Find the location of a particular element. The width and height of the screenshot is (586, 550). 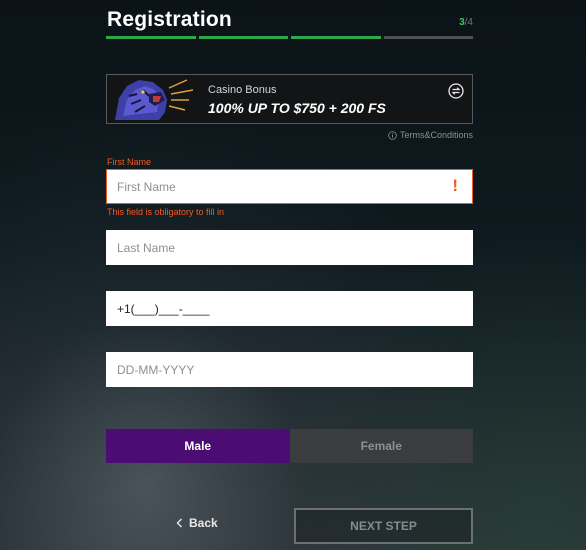

step-total: /4 is located at coordinates (468, 22).